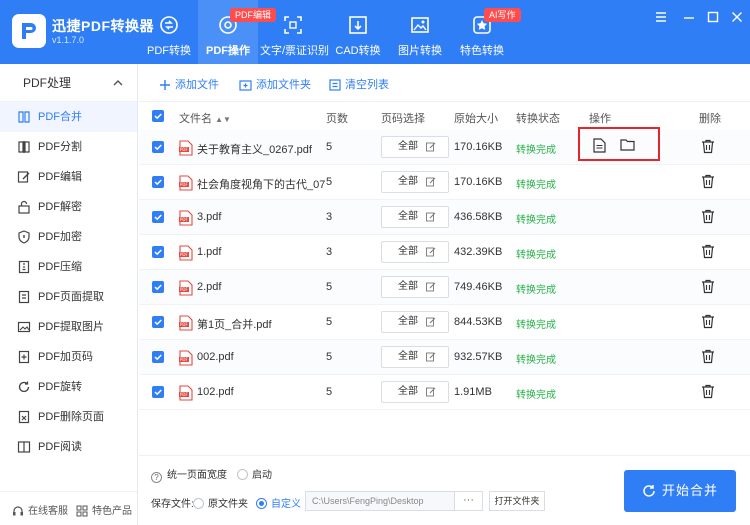 The width and height of the screenshot is (750, 525). I want to click on merge-icon, so click(24, 117).